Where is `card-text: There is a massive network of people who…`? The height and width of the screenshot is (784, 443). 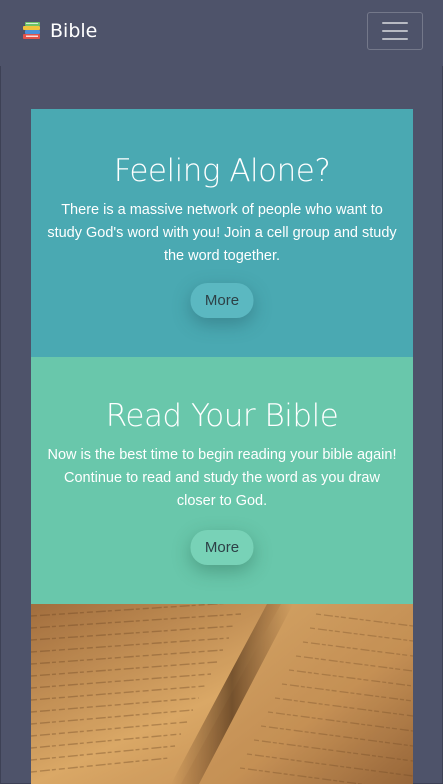 card-text: There is a massive network of people who… is located at coordinates (222, 233).